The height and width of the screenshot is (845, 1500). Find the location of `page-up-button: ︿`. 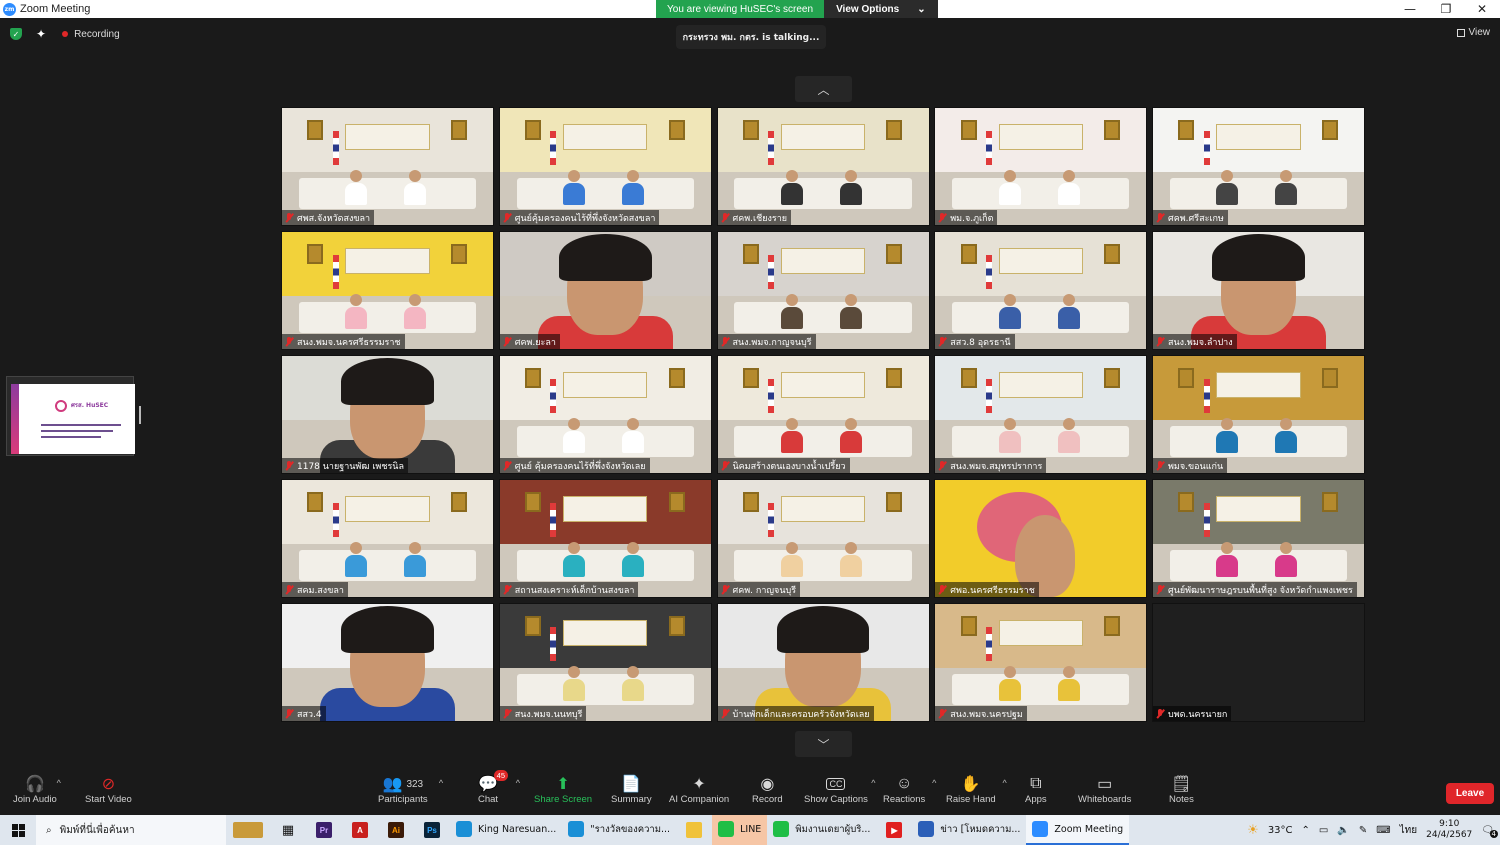

page-up-button: ︿ is located at coordinates (823, 89).